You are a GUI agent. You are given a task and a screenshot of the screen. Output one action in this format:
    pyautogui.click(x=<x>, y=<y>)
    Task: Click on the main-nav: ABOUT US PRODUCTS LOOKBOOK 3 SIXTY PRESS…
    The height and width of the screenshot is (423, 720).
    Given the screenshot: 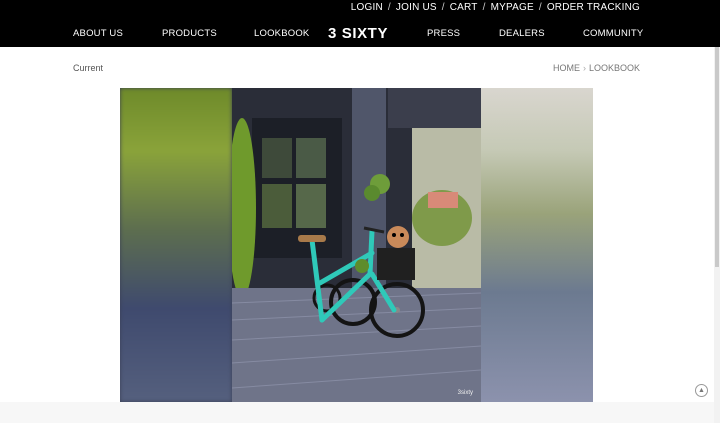 What is the action you would take?
    pyautogui.click(x=360, y=34)
    